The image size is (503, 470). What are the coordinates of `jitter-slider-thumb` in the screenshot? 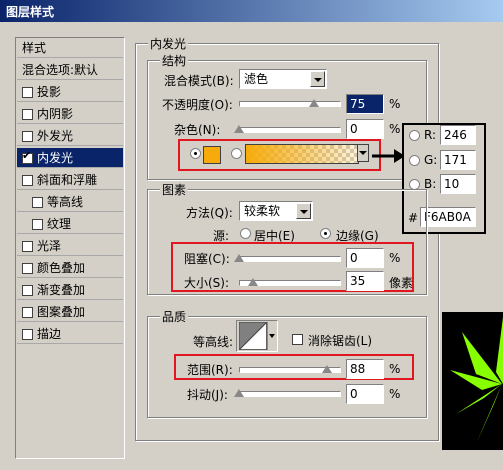 It's located at (239, 393).